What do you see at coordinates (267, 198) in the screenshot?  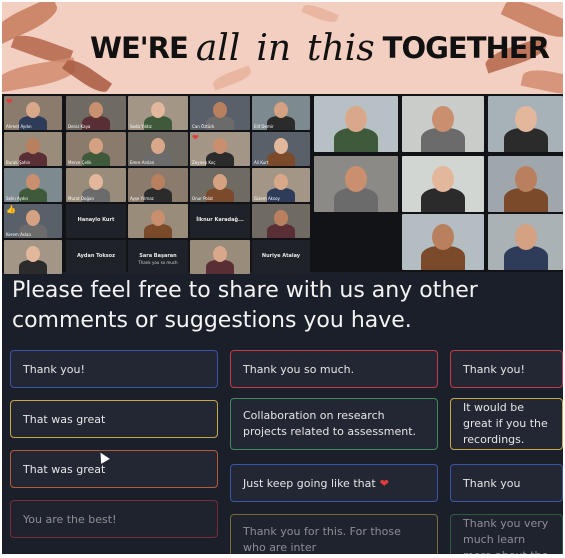 I see `participant-caption: Gizem Aksoy` at bounding box center [267, 198].